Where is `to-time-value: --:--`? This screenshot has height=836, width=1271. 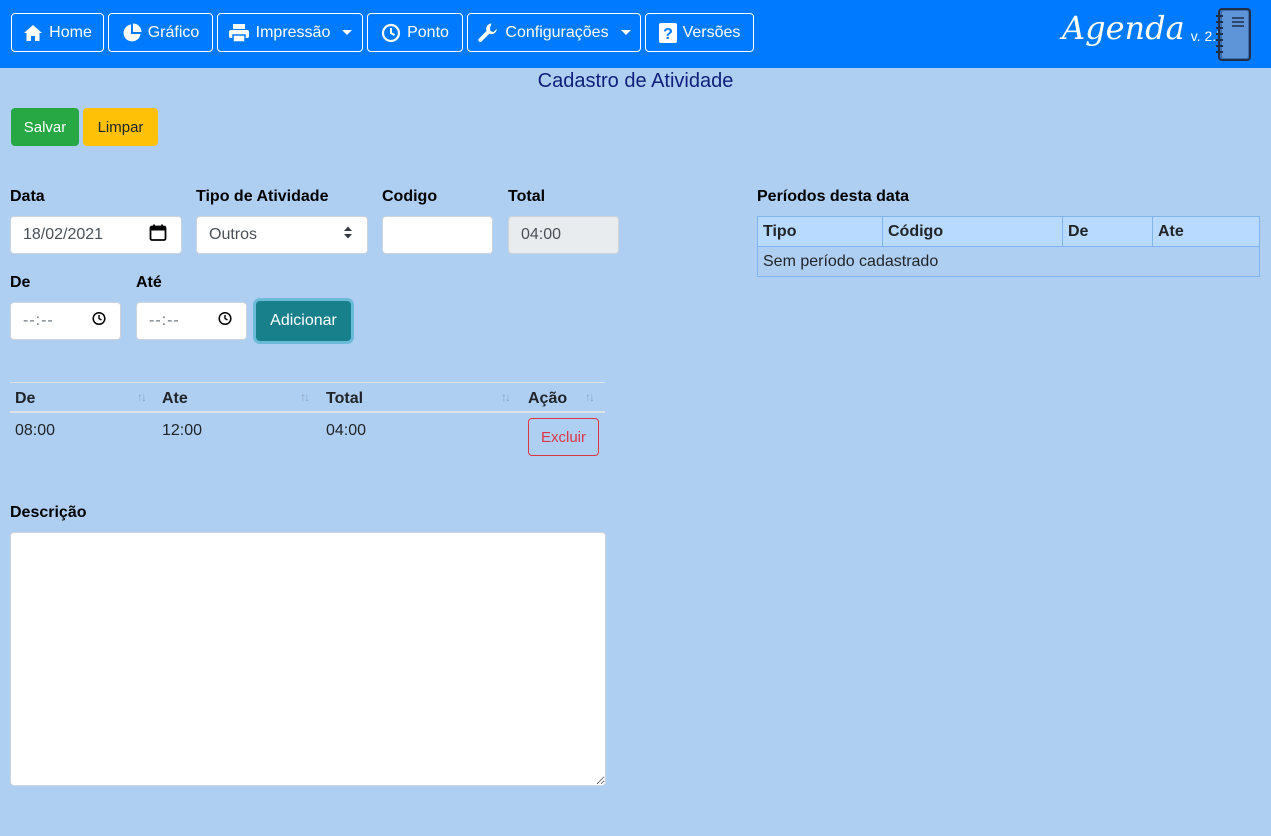
to-time-value: --:-- is located at coordinates (164, 320).